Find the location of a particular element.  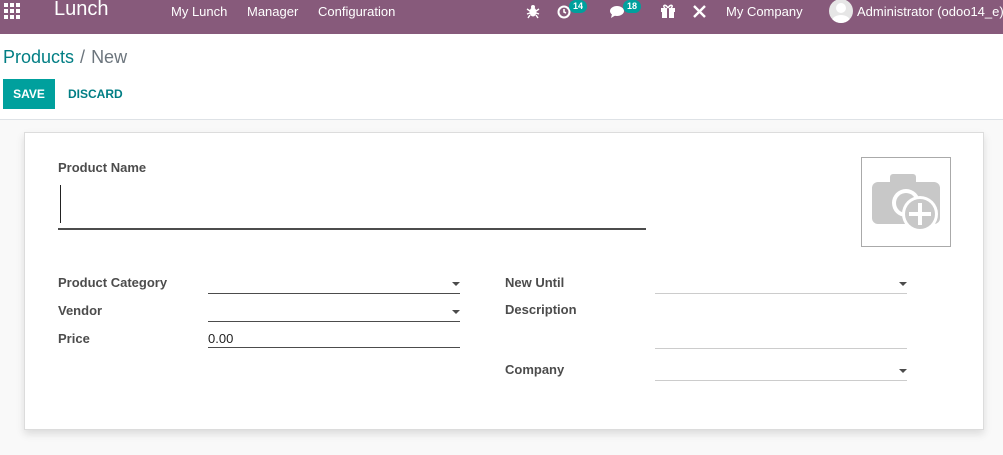

camera-plus-icon is located at coordinates (906, 203).